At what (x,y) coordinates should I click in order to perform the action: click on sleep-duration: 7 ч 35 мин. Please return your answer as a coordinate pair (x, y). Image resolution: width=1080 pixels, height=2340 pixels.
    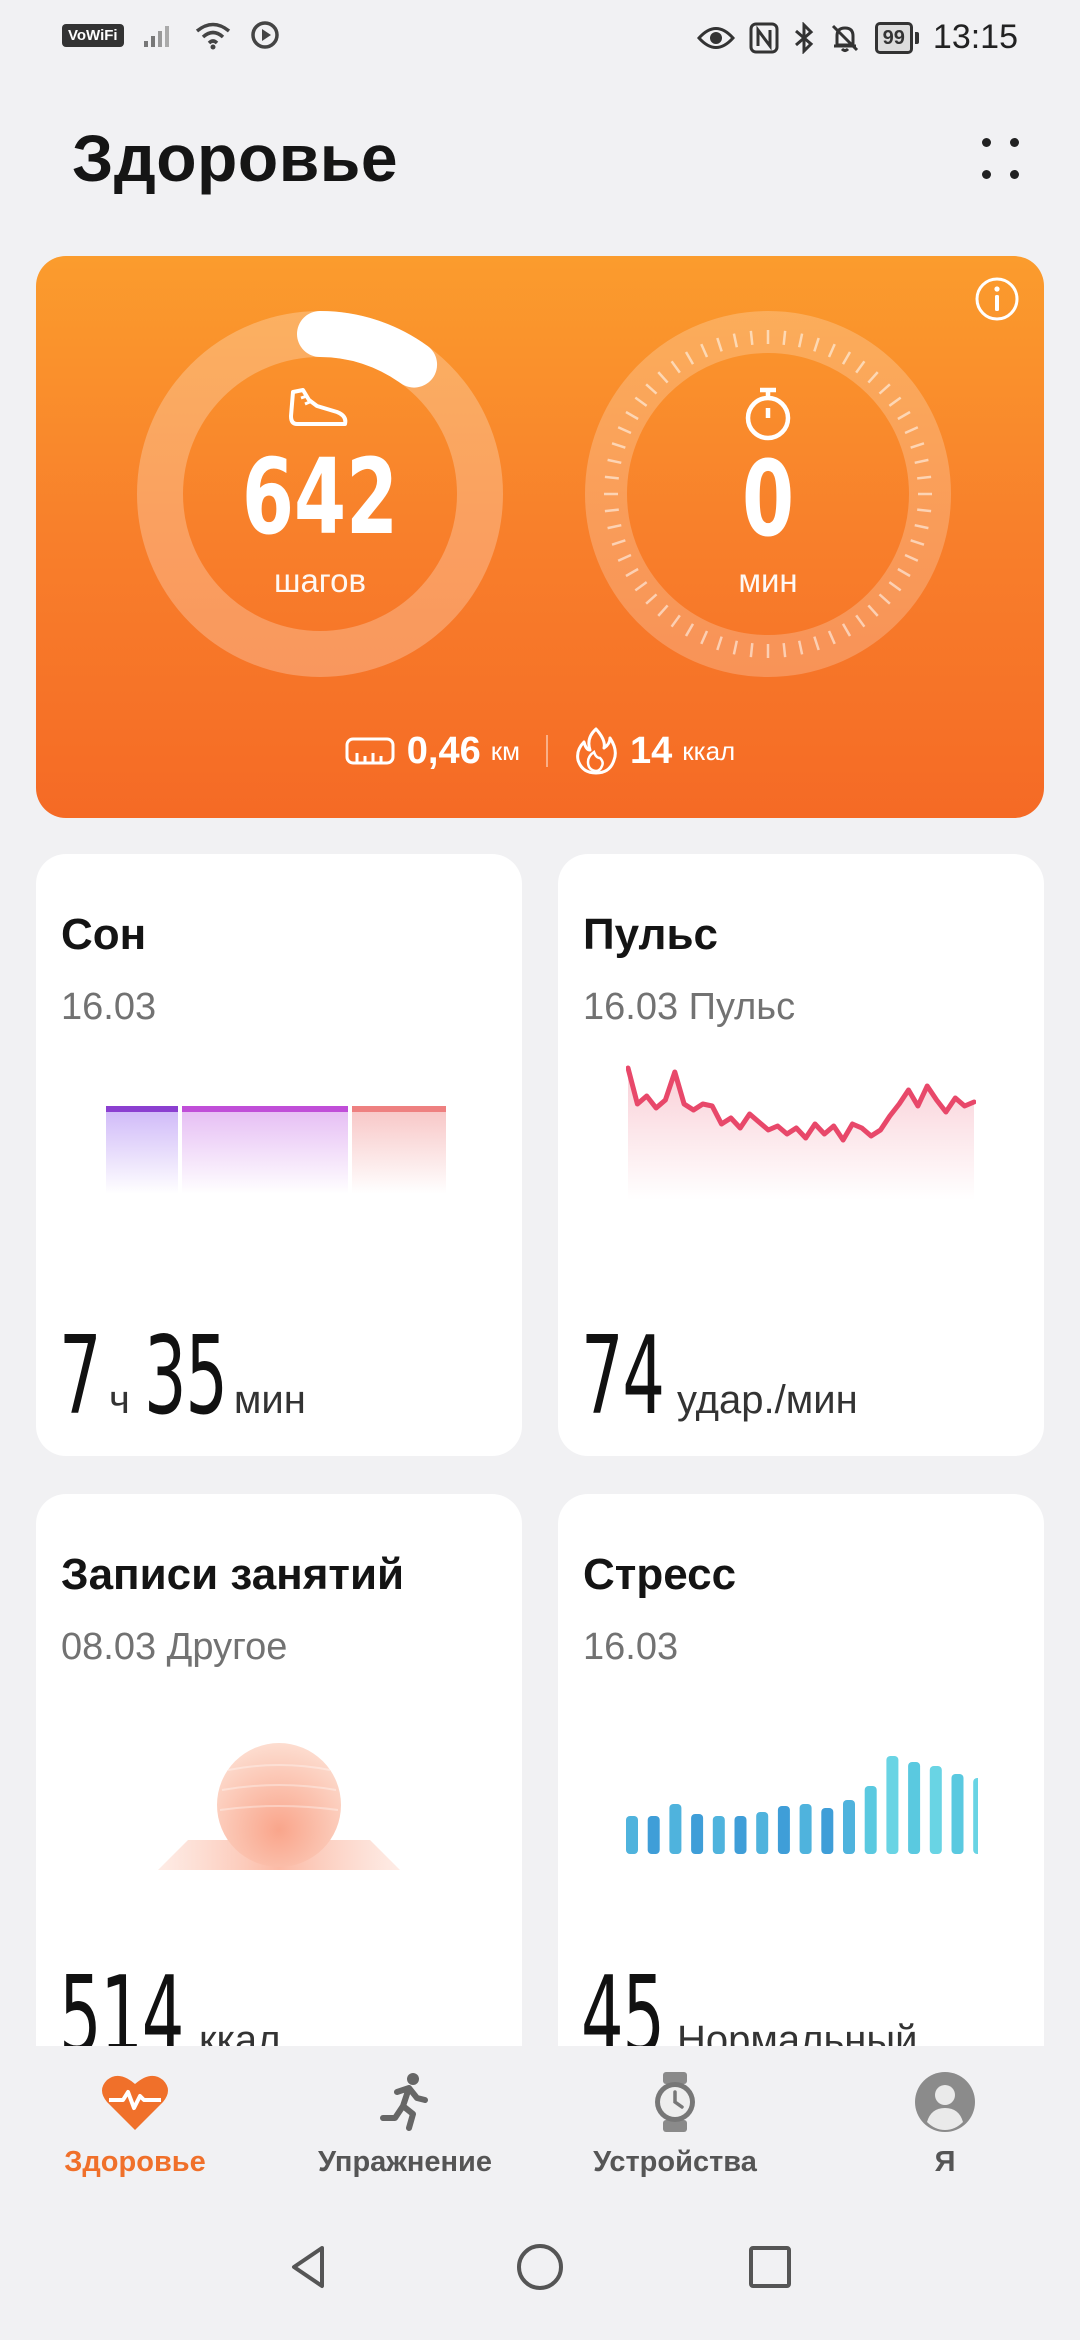
    Looking at the image, I should click on (182, 1376).